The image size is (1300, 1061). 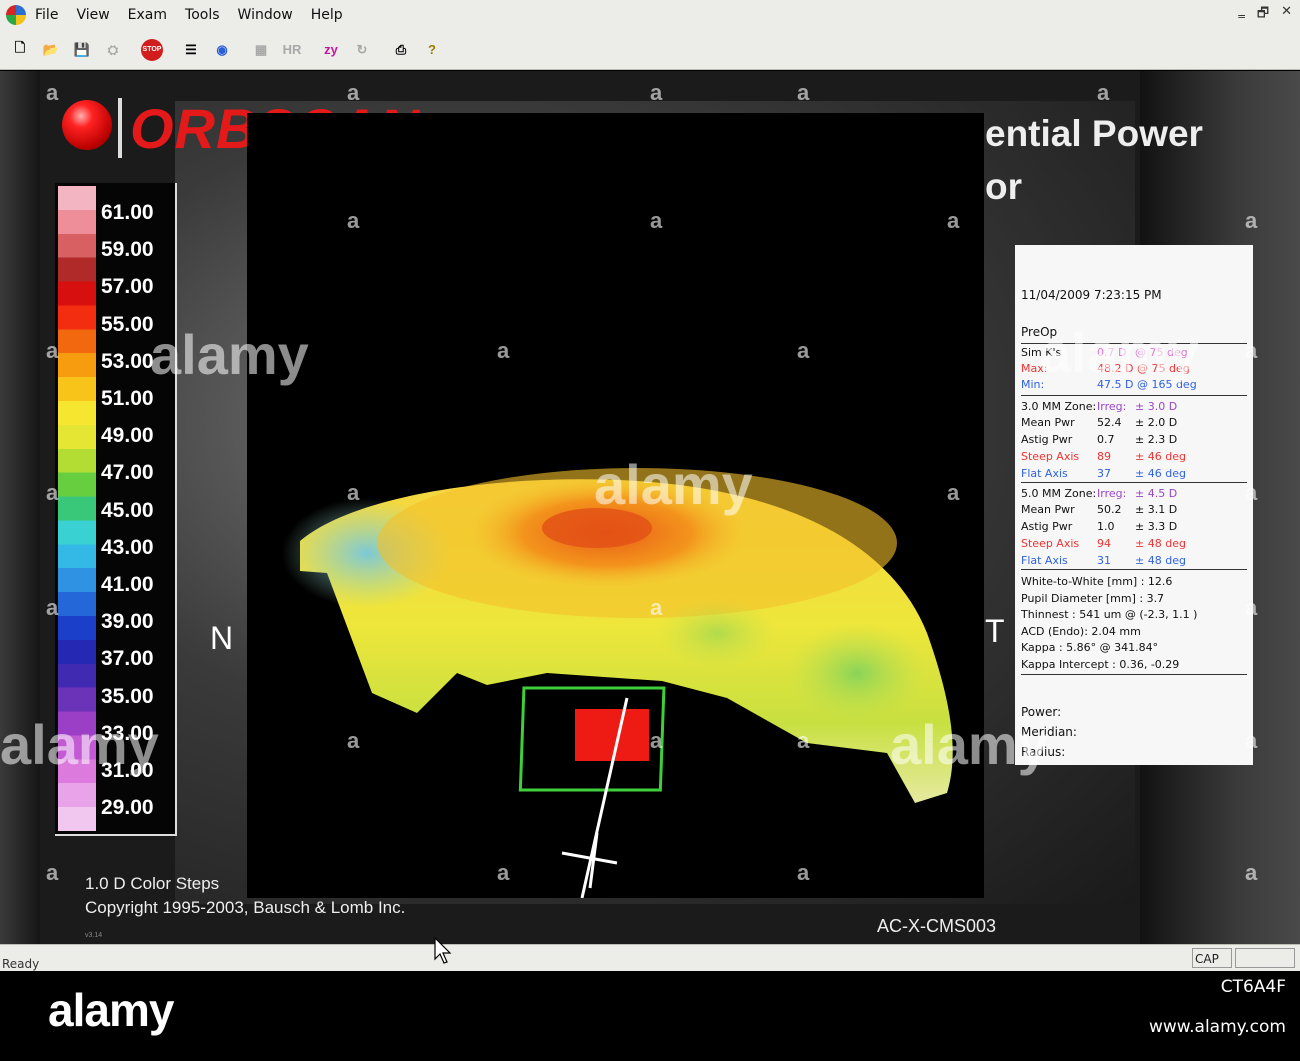 What do you see at coordinates (127, 659) in the screenshot?
I see `scale-label: 37.00` at bounding box center [127, 659].